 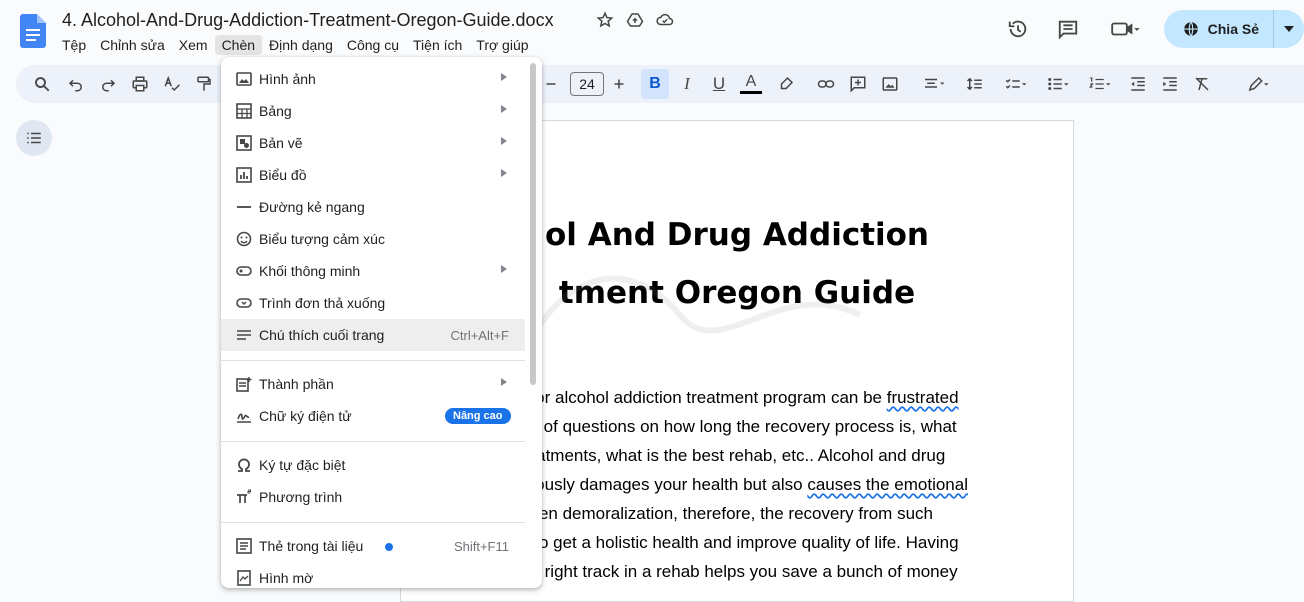 I want to click on toolbar: 24 B I U A, so click(x=660, y=84).